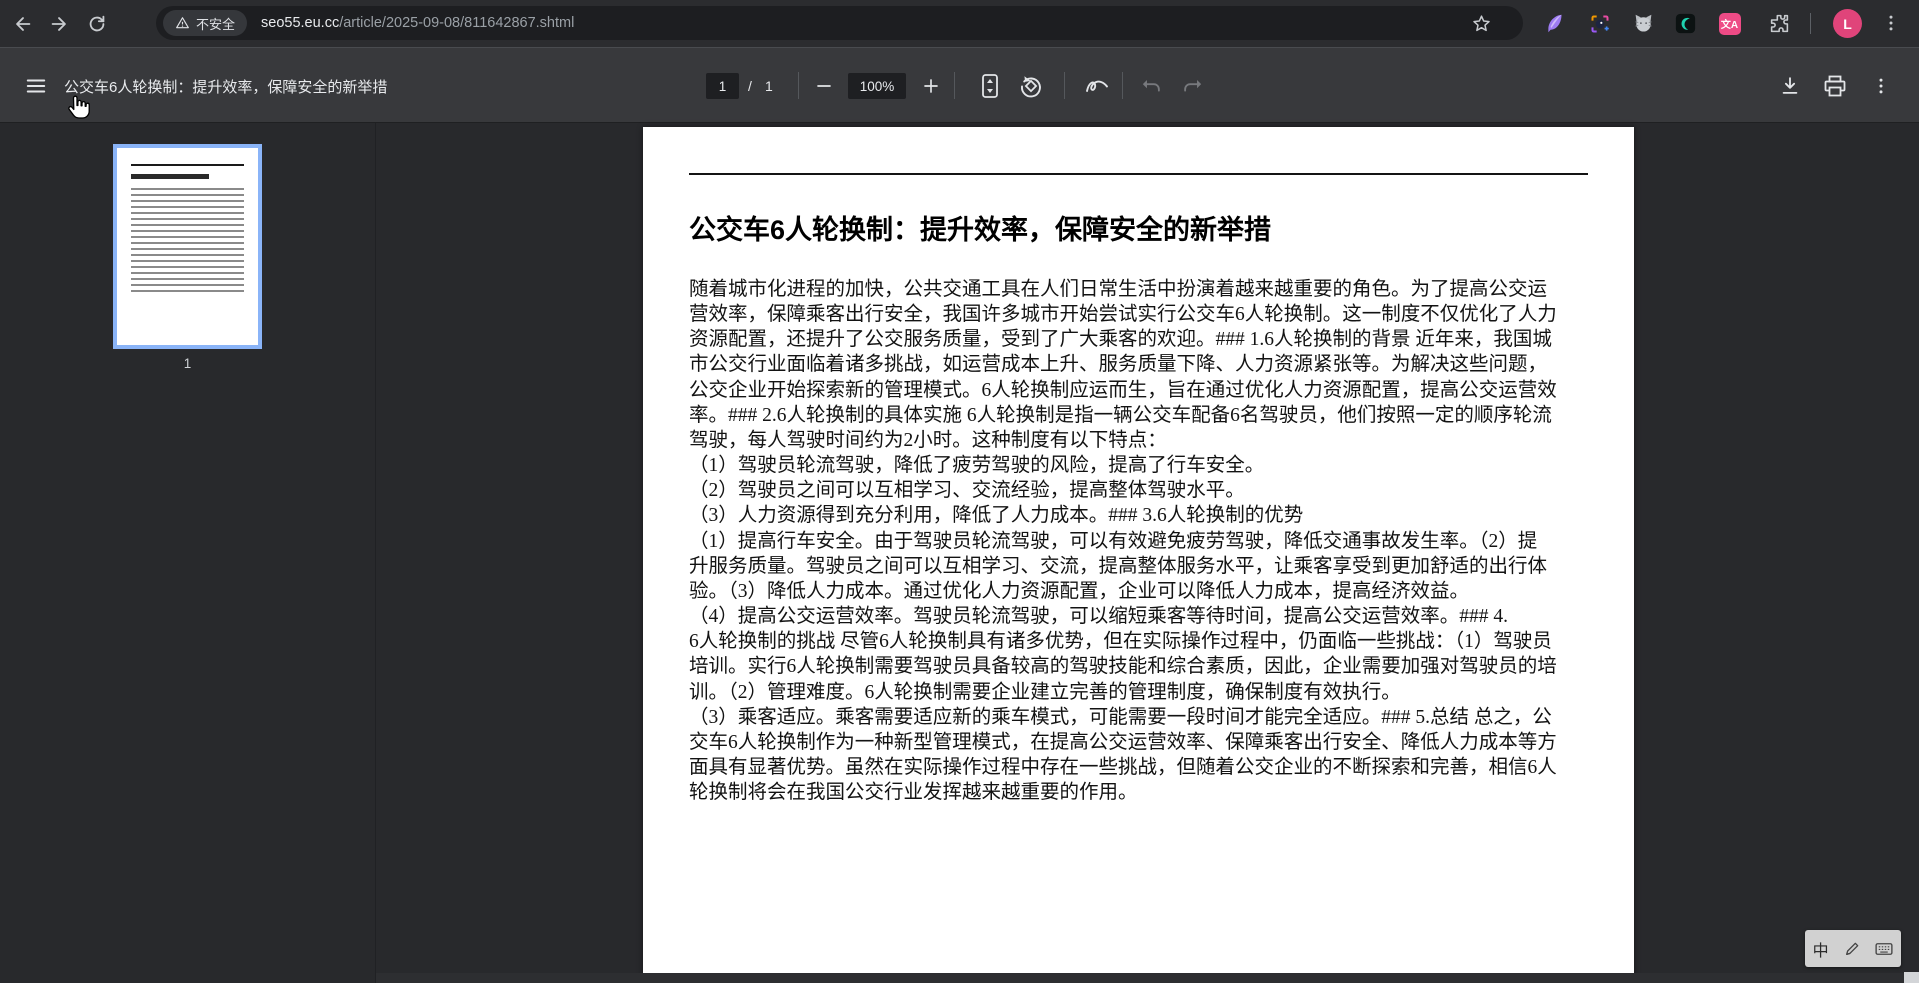 The image size is (1919, 983). I want to click on zoom-out-button, so click(824, 86).